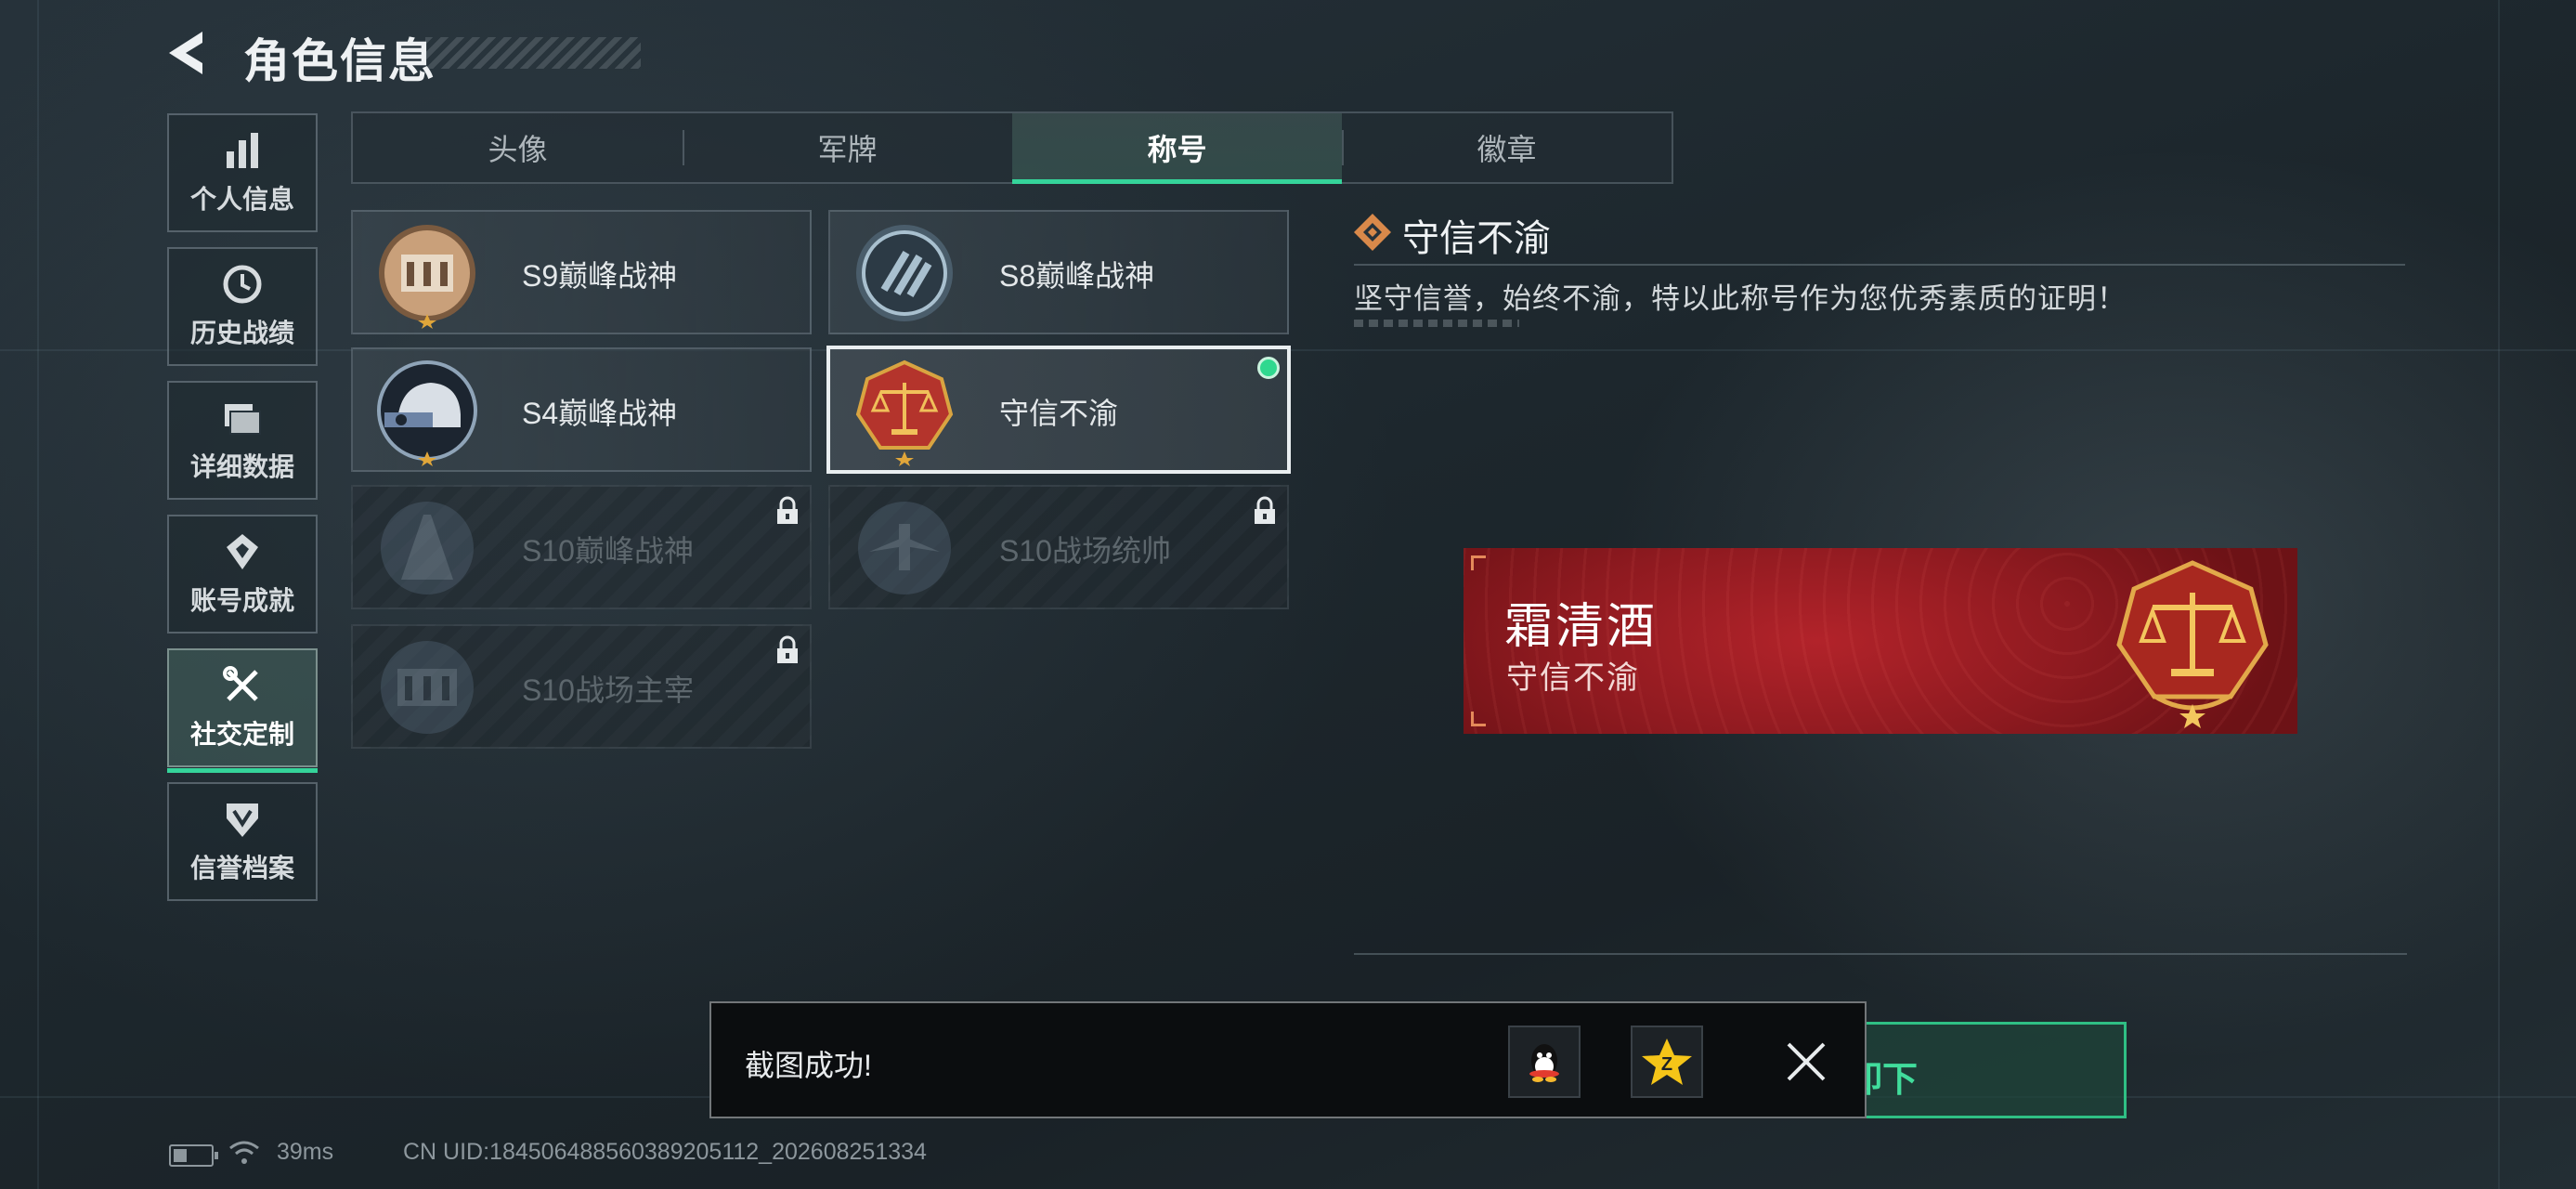 This screenshot has width=2576, height=1189. I want to click on title-card-name: S4巅峰战神, so click(600, 414).